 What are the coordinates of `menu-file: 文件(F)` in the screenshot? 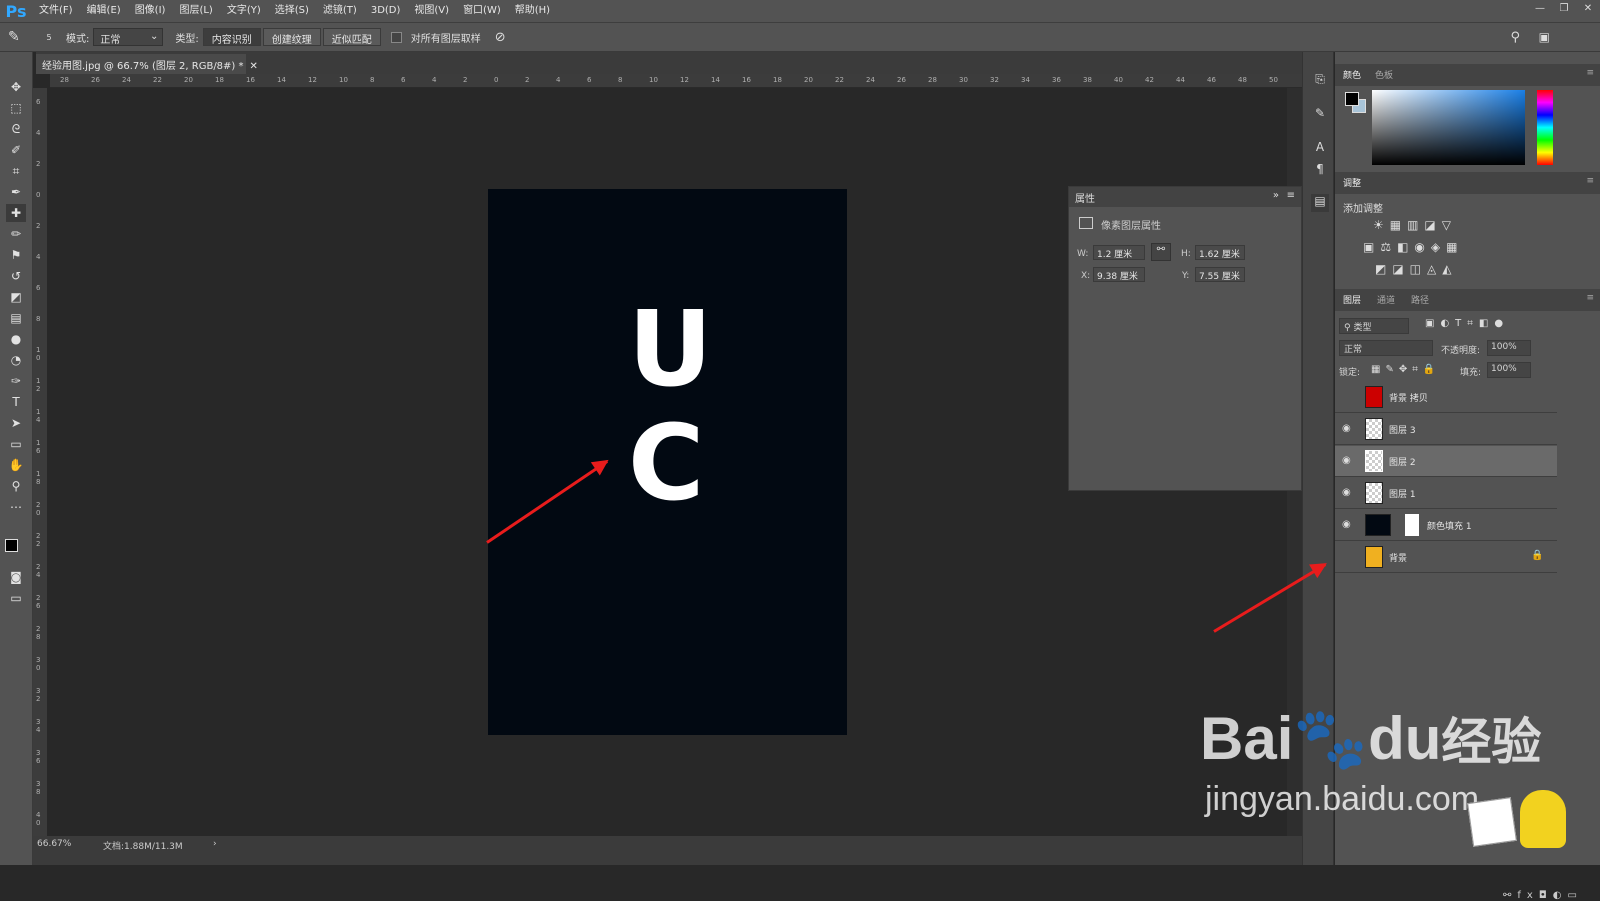 It's located at (56, 11).